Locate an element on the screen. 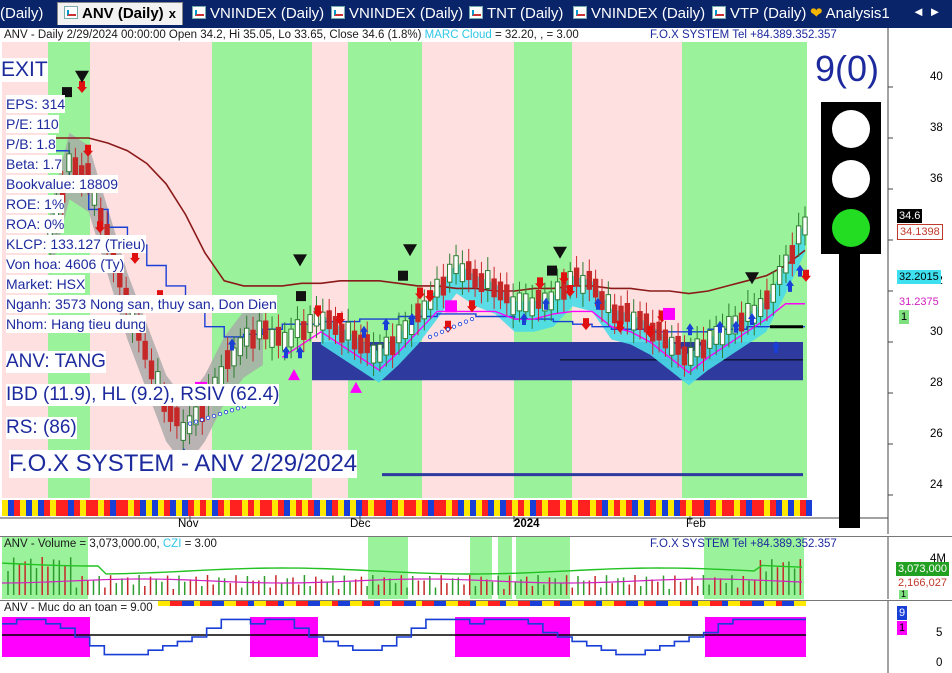 This screenshot has height=673, width=952. tab-anv-daily: ANV (Daily) x is located at coordinates (120, 13).